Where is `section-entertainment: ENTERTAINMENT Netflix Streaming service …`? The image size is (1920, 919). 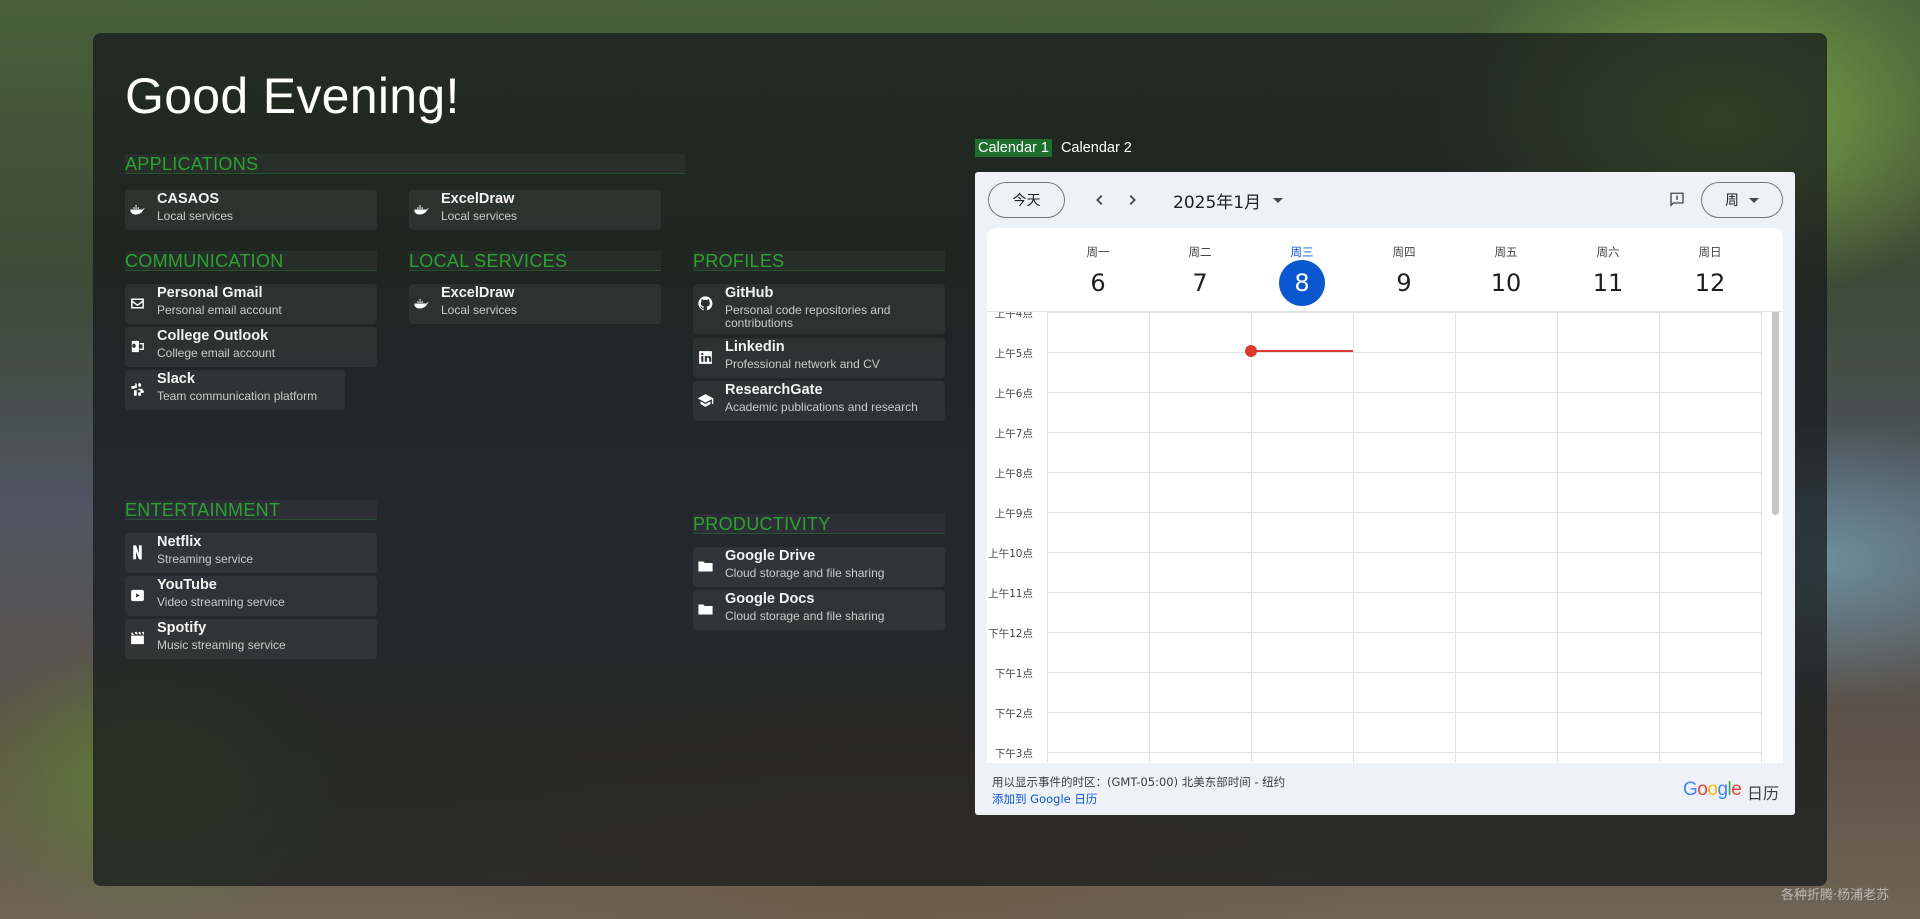
section-entertainment: ENTERTAINMENT Netflix Streaming service … is located at coordinates (251, 579).